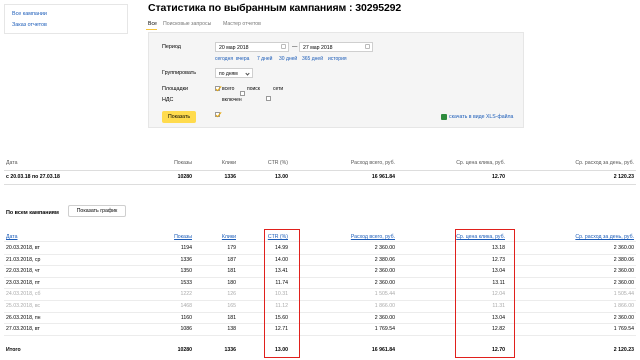 Image resolution: width=640 pixels, height=360 pixels. What do you see at coordinates (253, 89) in the screenshot?
I see `site-search-label: поиск` at bounding box center [253, 89].